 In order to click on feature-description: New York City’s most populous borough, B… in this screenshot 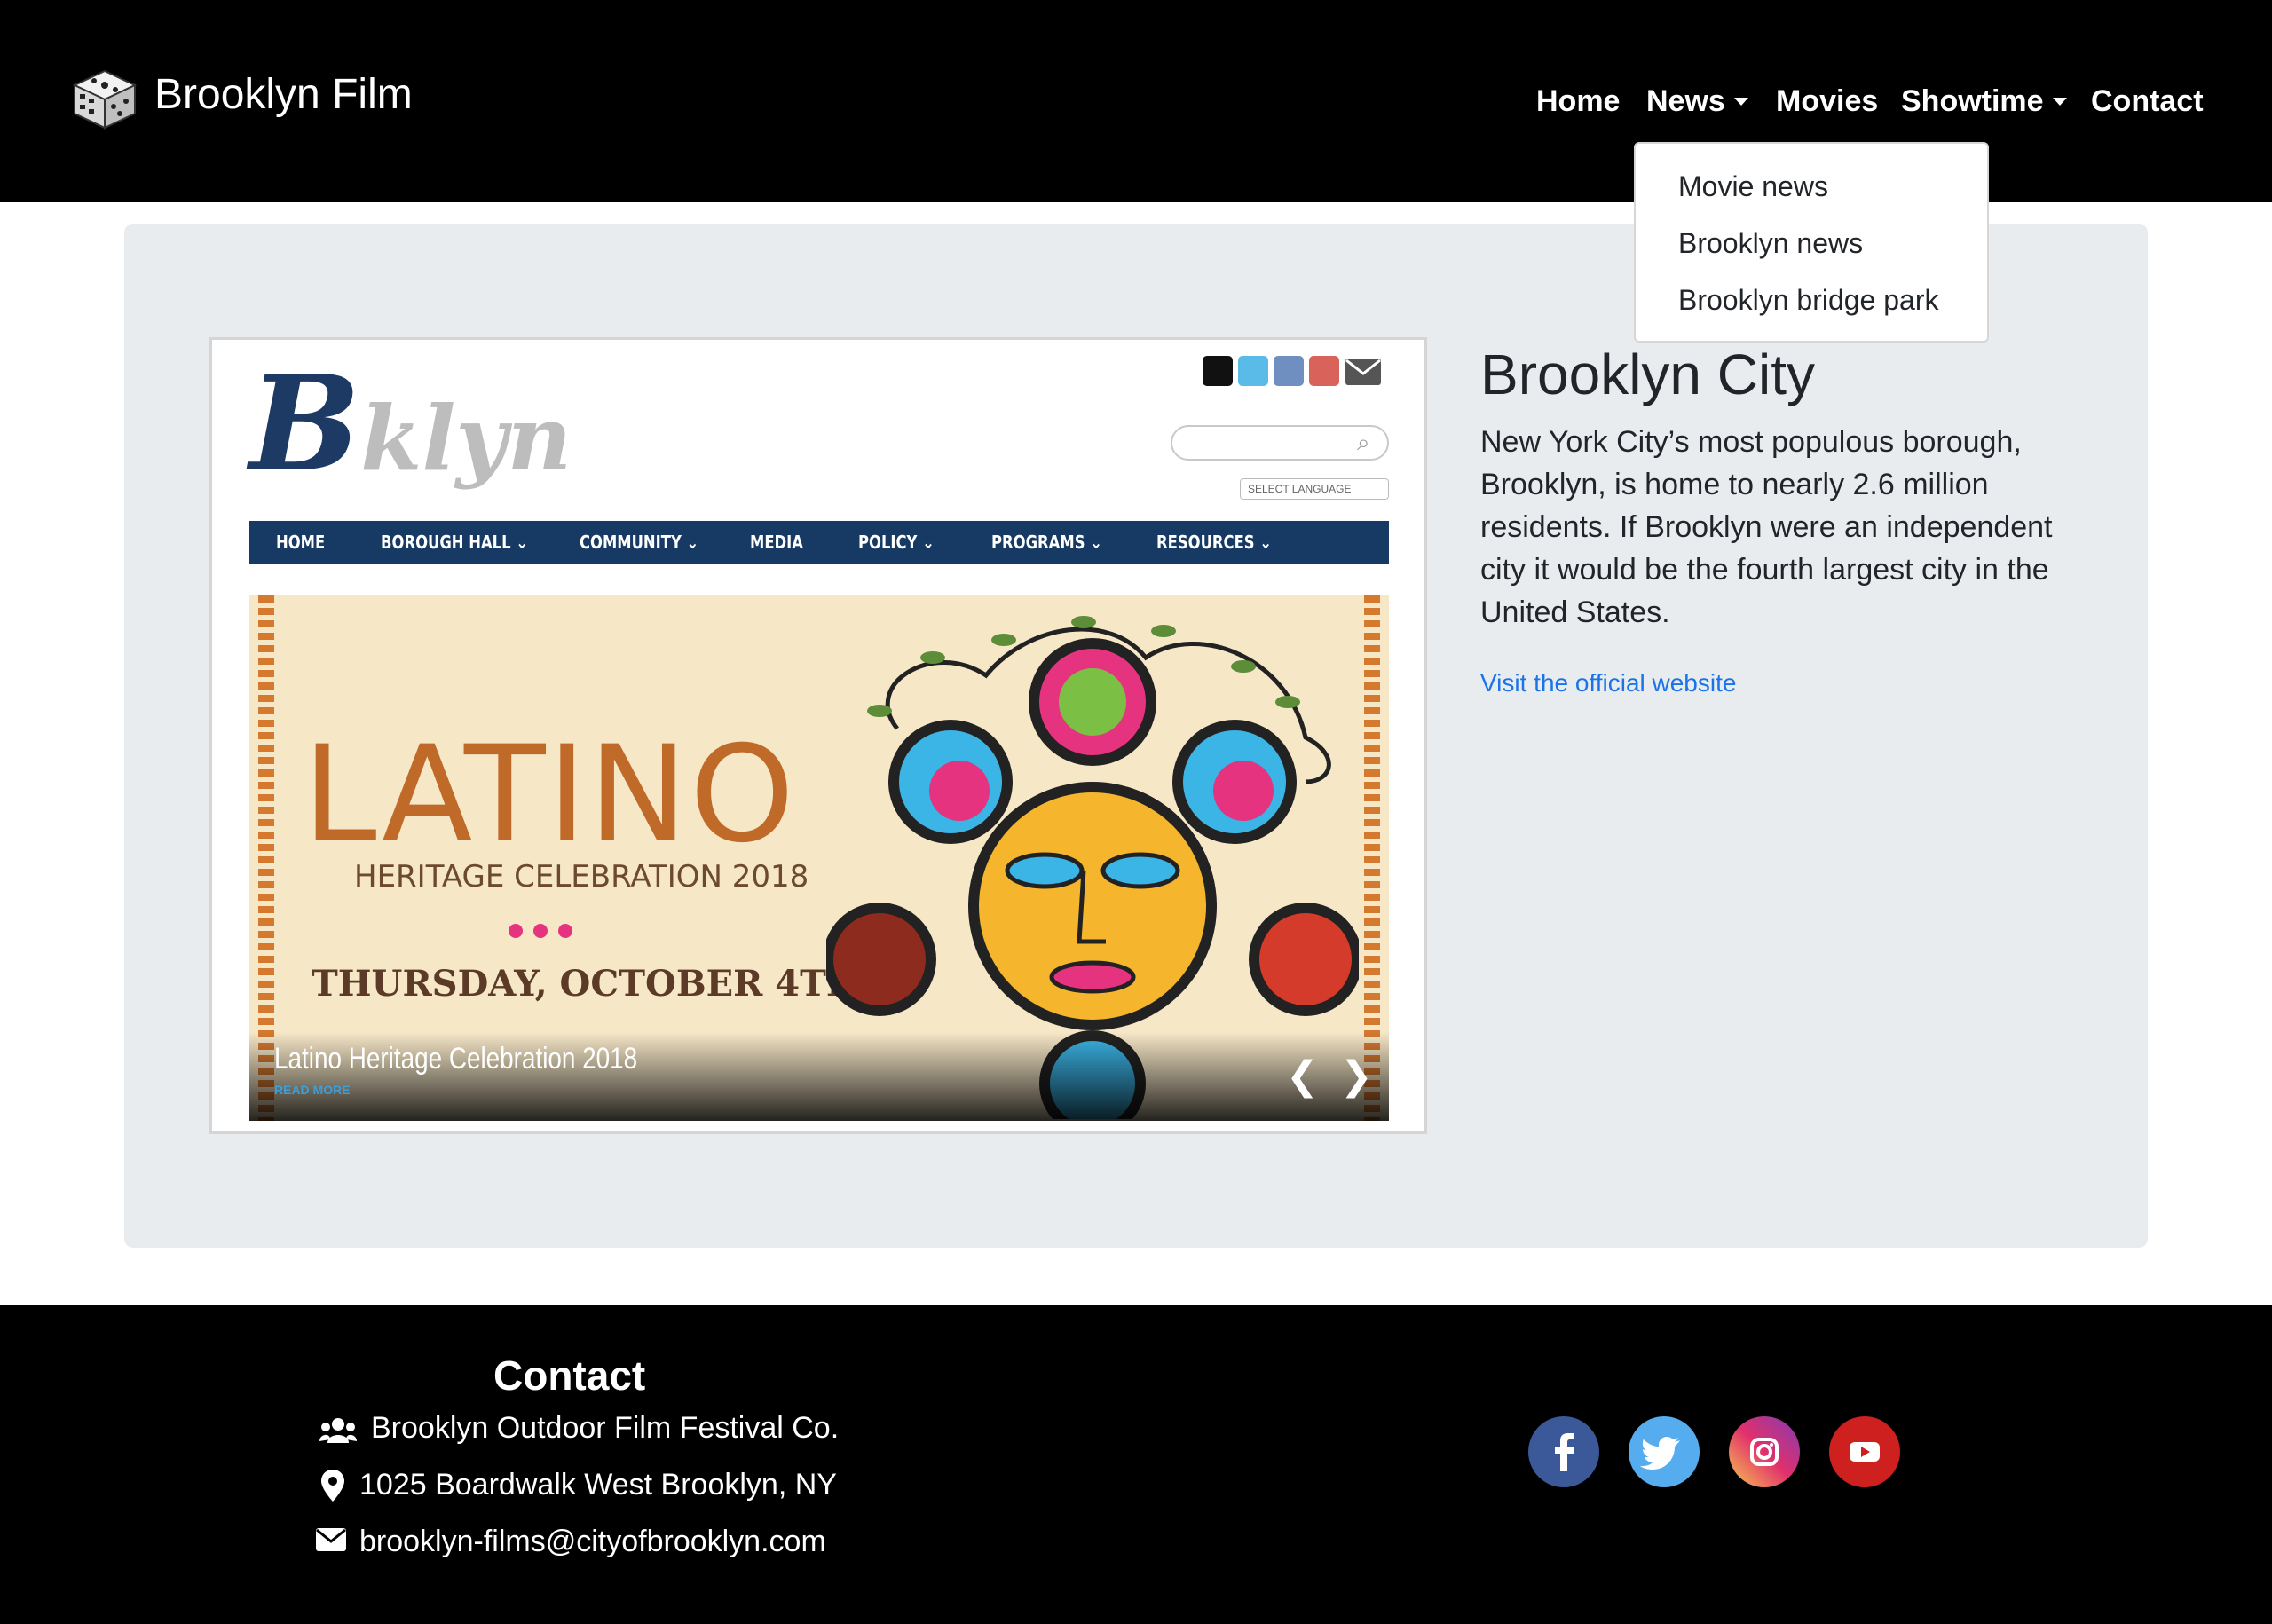, I will do `click(1766, 527)`.